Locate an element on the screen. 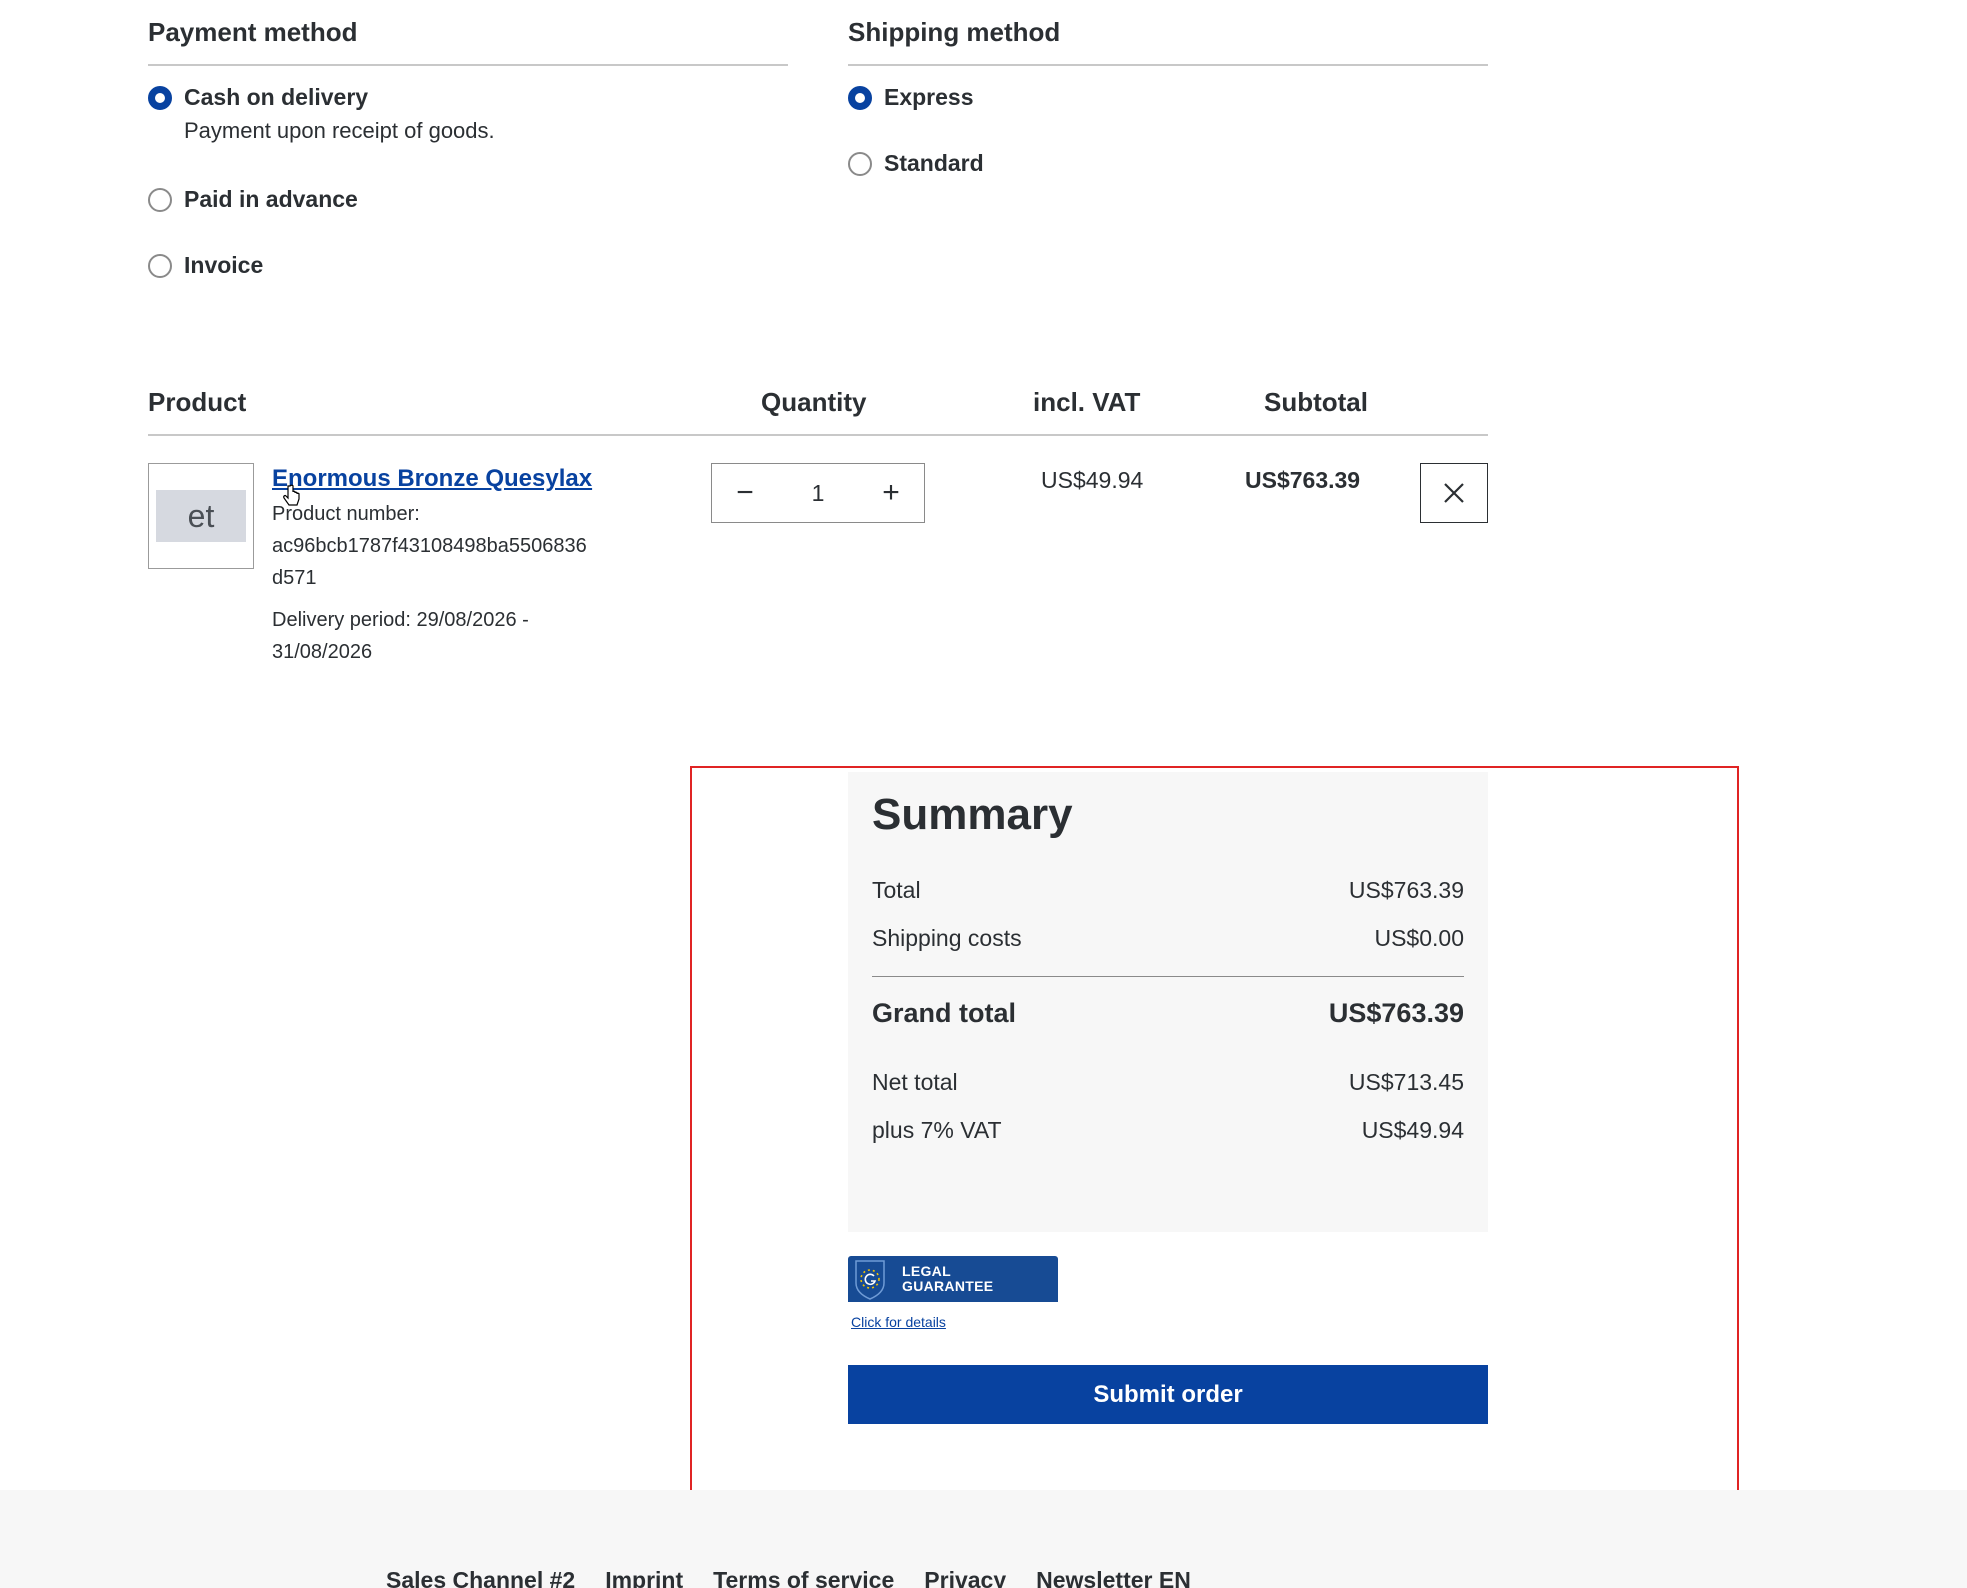 Image resolution: width=1967 pixels, height=1588 pixels. plus-icon: + is located at coordinates (891, 493).